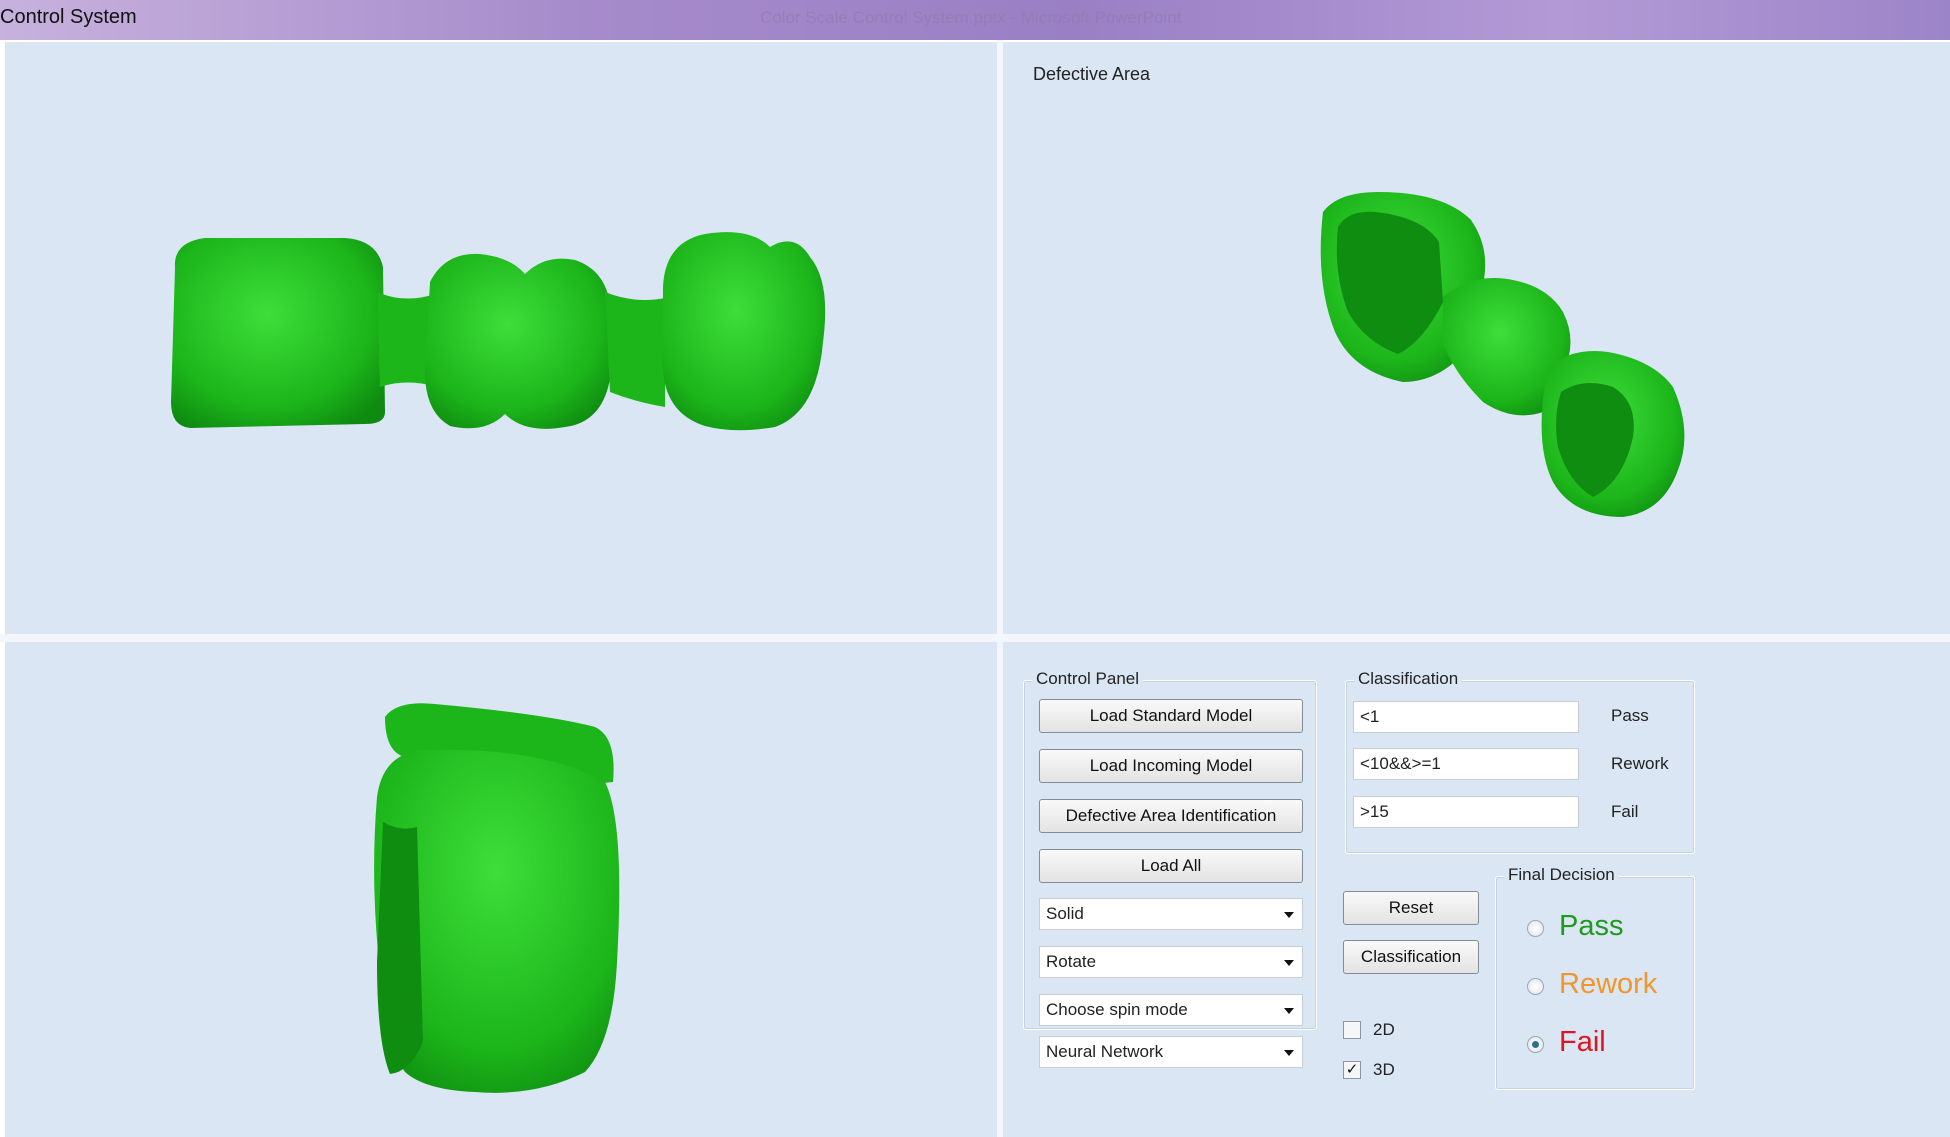 The height and width of the screenshot is (1137, 1950). Describe the element at coordinates (1535, 1044) in the screenshot. I see `final-fail-radio` at that location.